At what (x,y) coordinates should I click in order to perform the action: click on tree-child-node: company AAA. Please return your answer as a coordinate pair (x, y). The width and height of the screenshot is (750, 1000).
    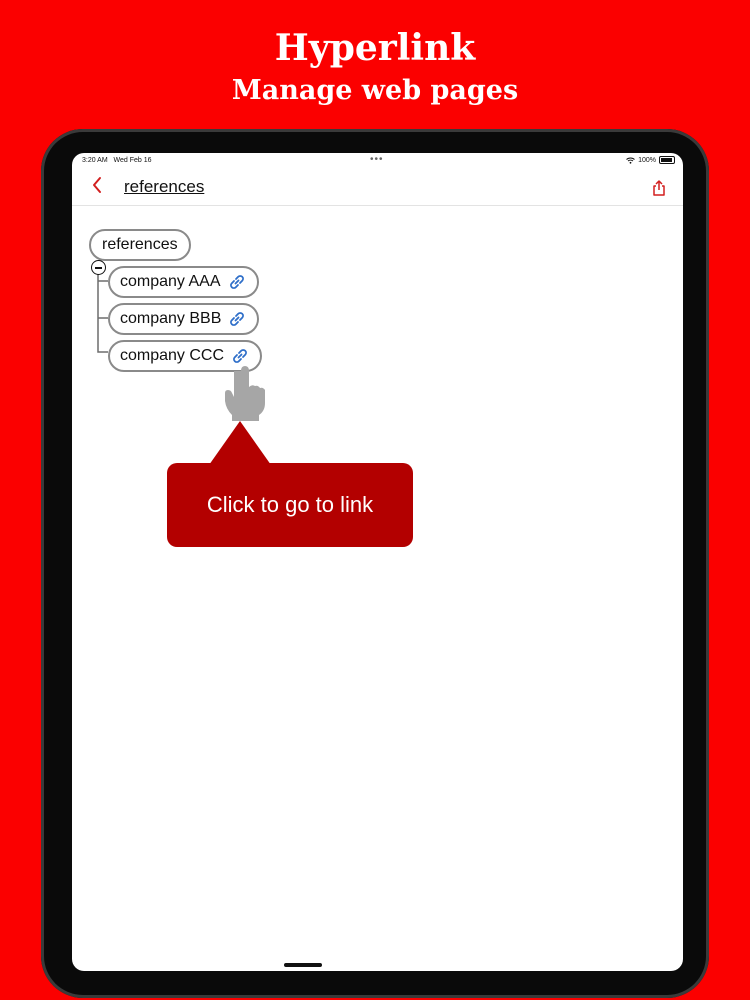
    Looking at the image, I should click on (183, 282).